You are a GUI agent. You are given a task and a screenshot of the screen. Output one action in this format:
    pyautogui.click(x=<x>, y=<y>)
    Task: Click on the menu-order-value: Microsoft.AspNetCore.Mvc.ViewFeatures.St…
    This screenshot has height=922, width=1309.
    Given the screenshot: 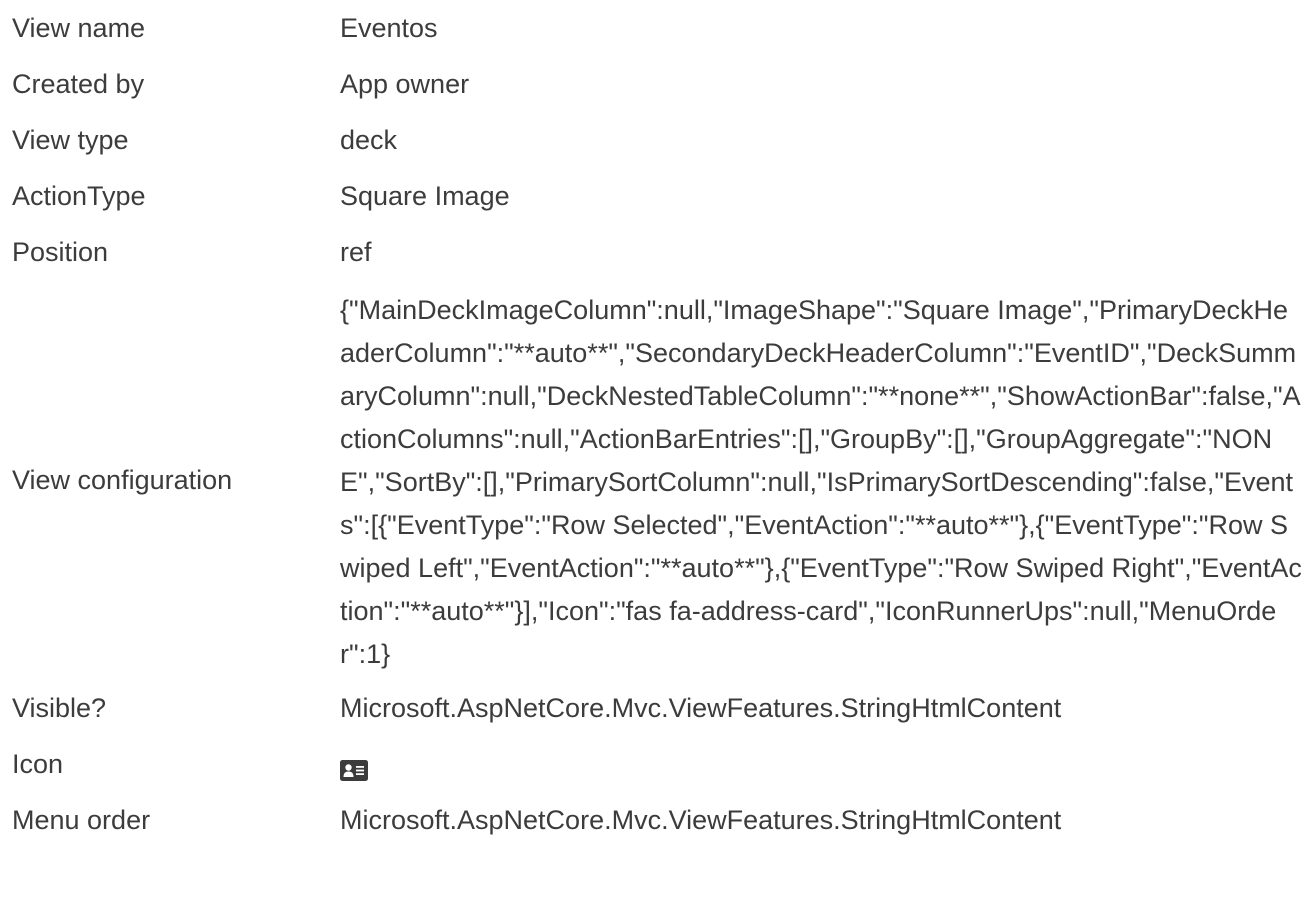 What is the action you would take?
    pyautogui.click(x=701, y=820)
    